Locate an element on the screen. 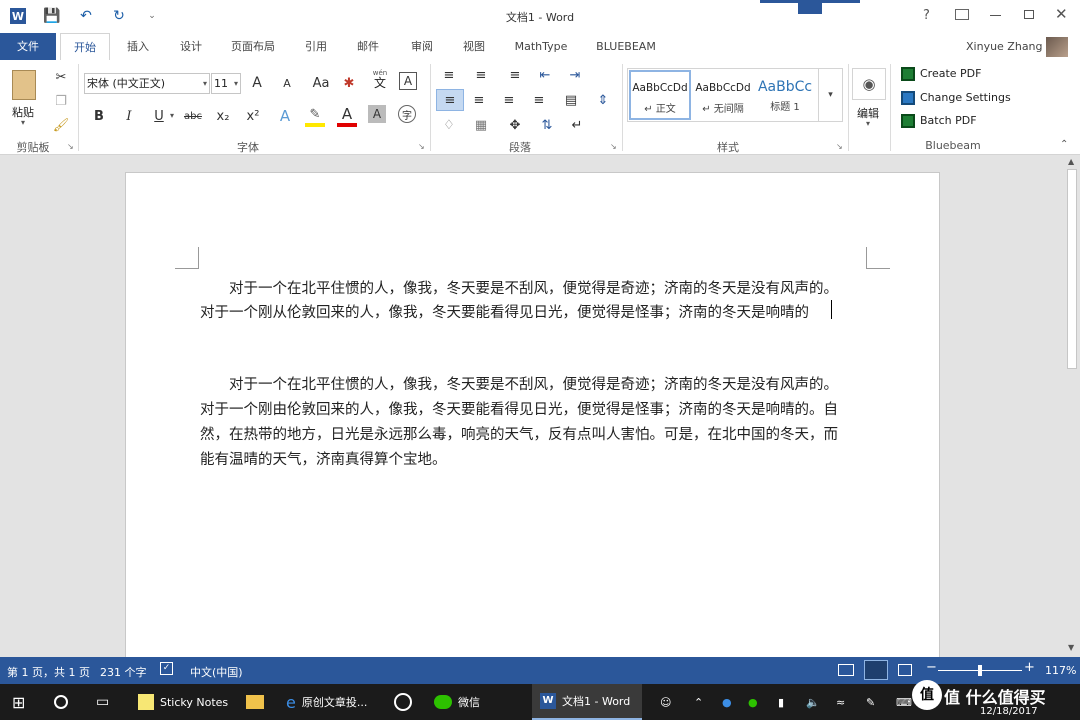  bullets-icon: ≡ is located at coordinates (449, 75).